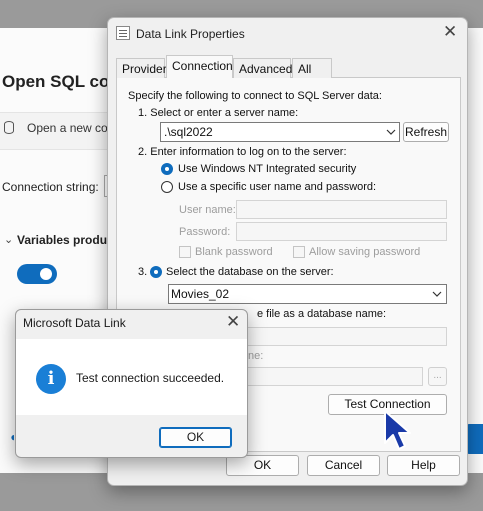 The height and width of the screenshot is (511, 483). What do you see at coordinates (141, 68) in the screenshot?
I see `tab-provider: Provider` at bounding box center [141, 68].